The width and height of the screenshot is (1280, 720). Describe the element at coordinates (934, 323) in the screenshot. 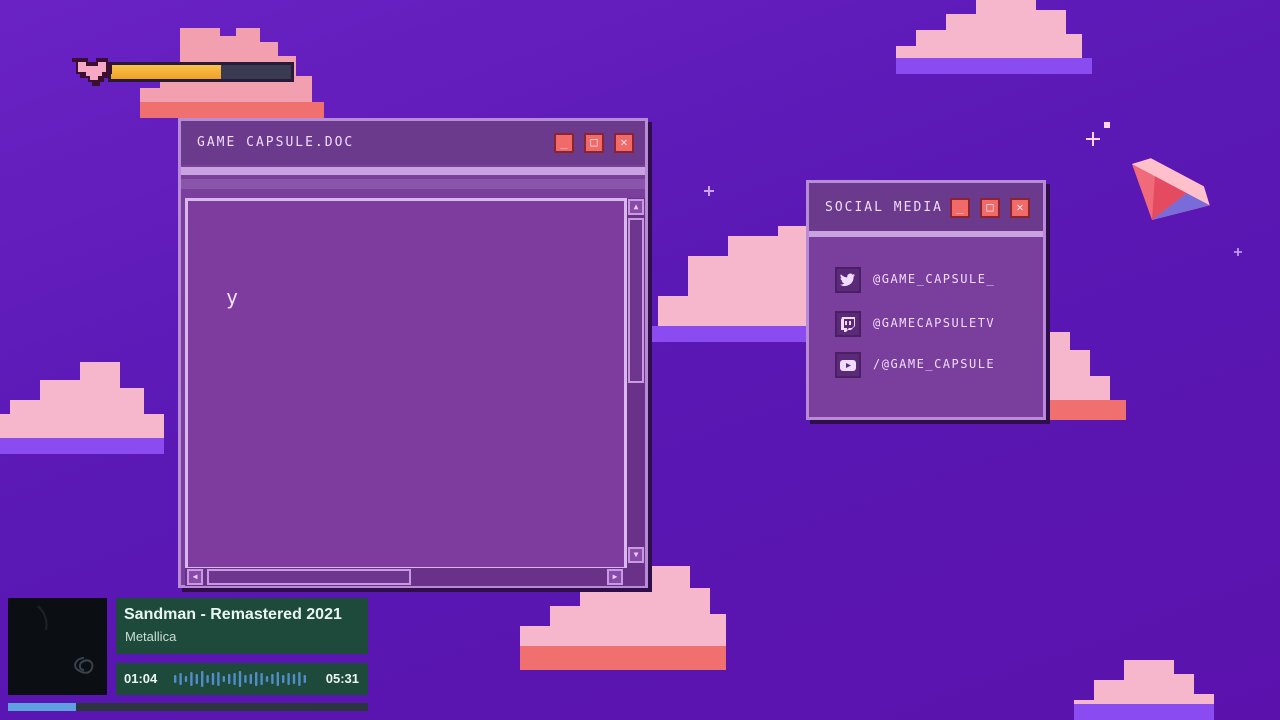

I see `social-handle: @GAMECAPSULETV` at that location.